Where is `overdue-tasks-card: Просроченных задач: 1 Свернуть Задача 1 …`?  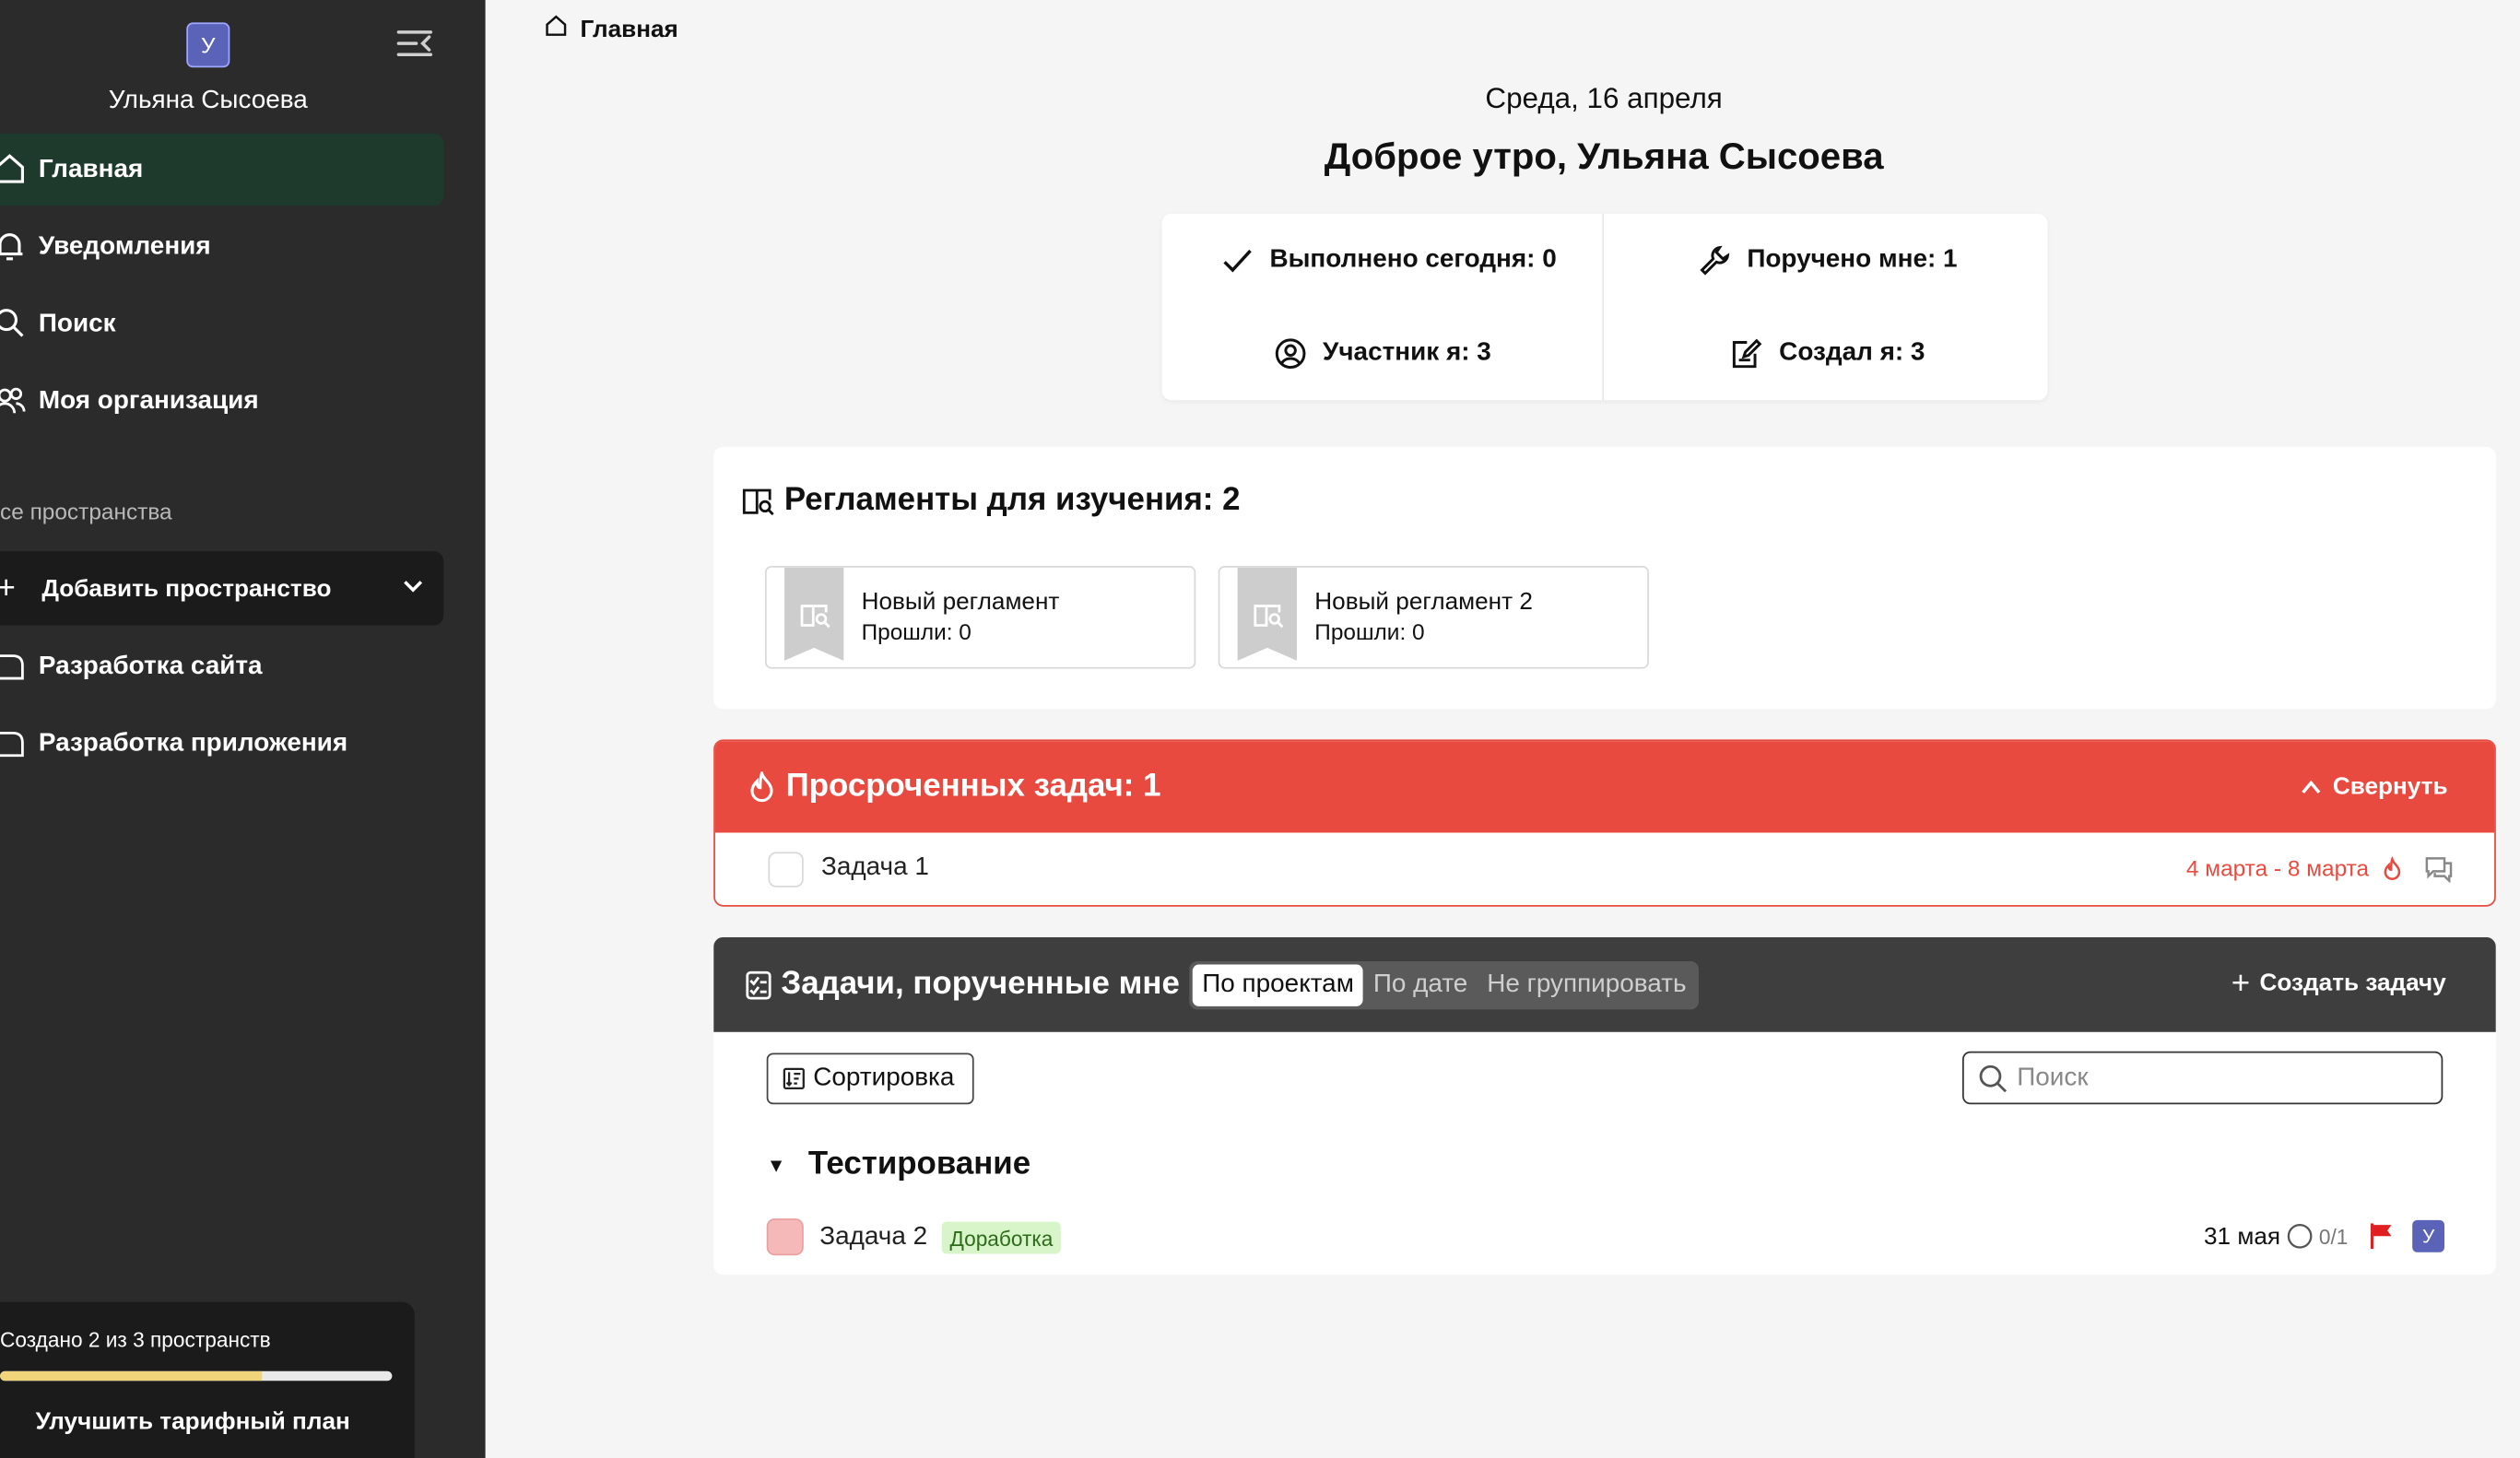
overdue-tasks-card: Просроченных задач: 1 Свернуть Задача 1 … is located at coordinates (1604, 823).